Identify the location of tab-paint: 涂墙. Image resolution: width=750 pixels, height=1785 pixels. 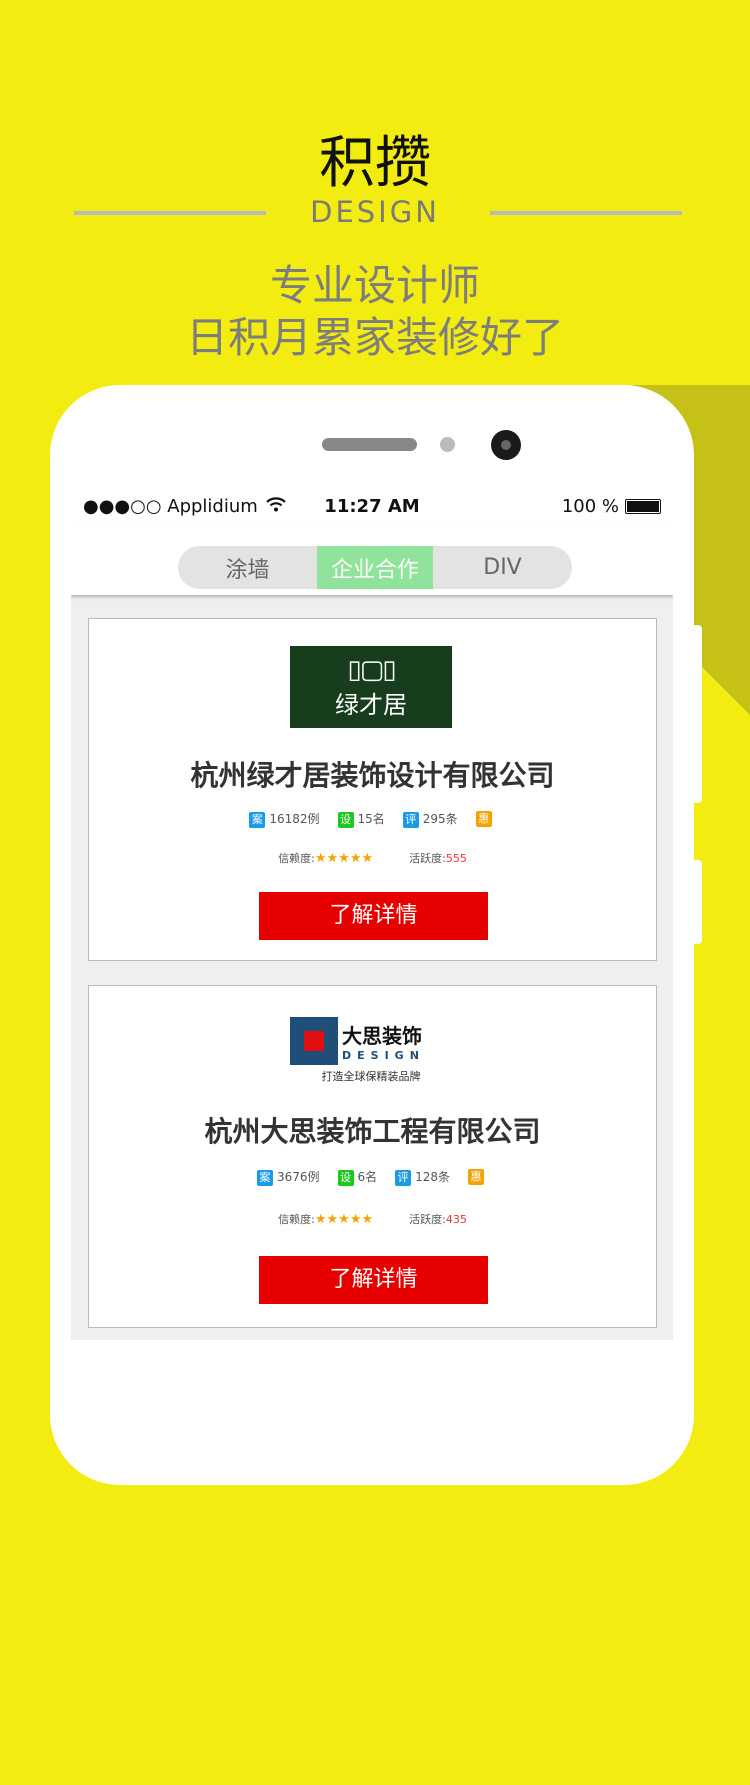
(247, 567).